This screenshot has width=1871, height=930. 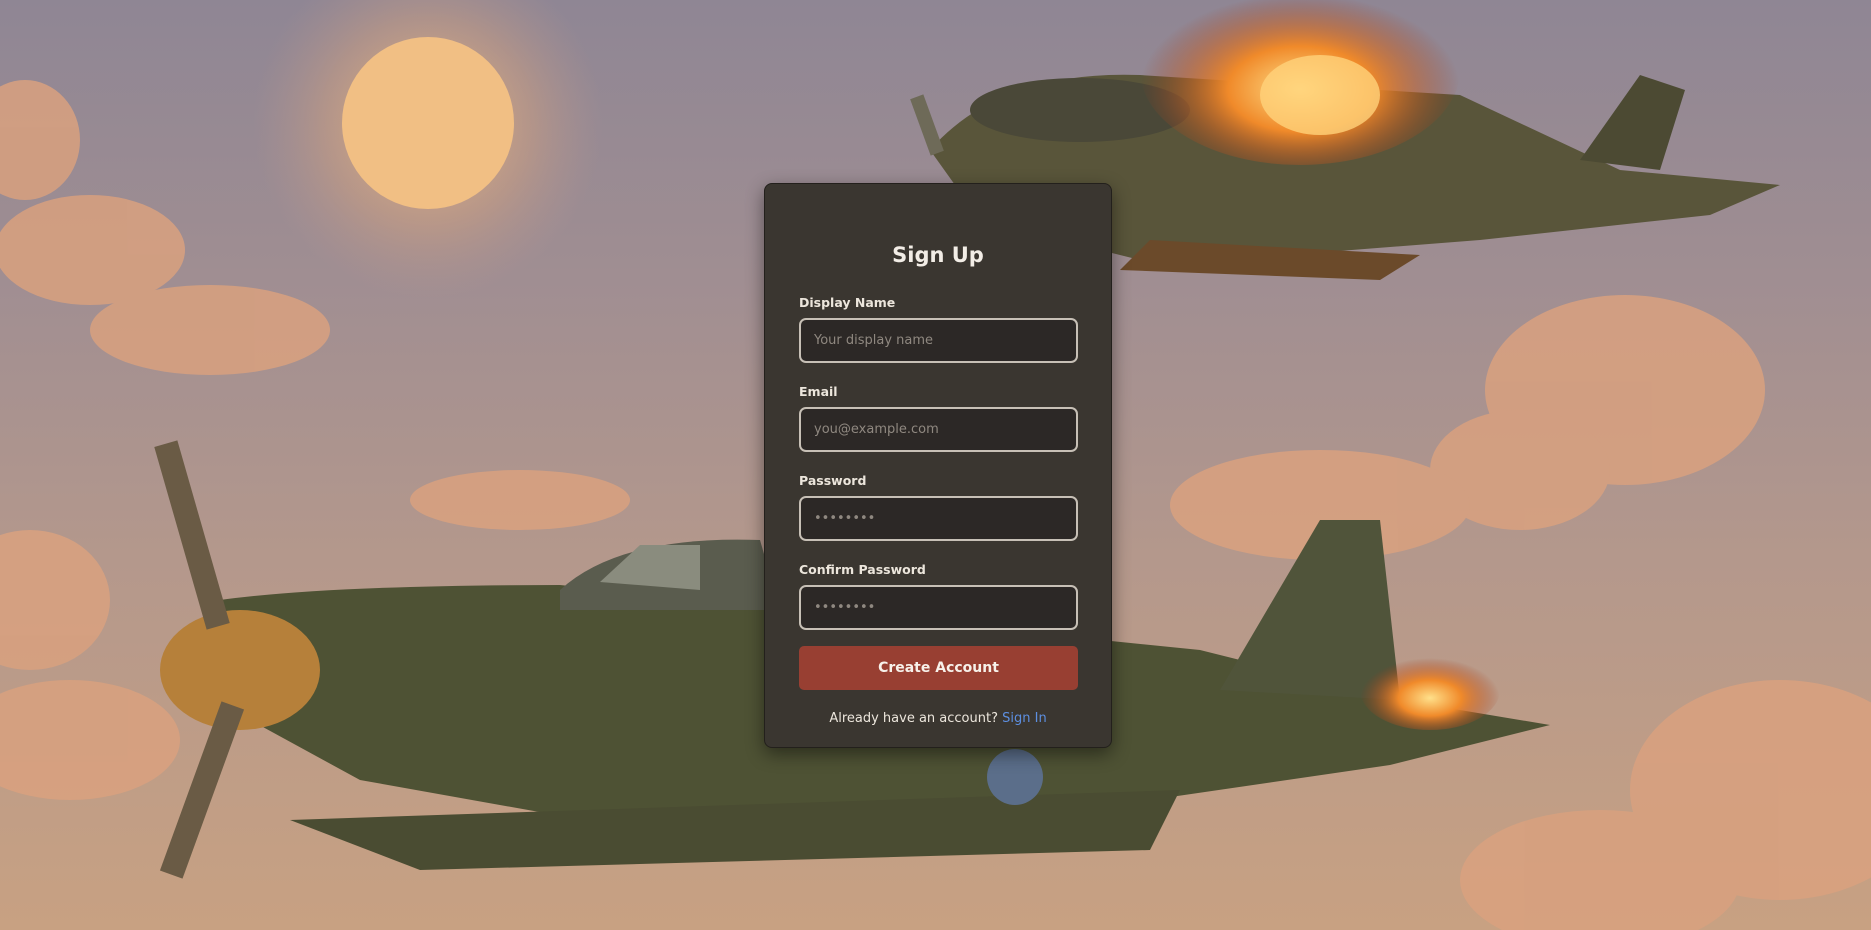 I want to click on signin-prompt: Already have an account? Sign In, so click(x=938, y=719).